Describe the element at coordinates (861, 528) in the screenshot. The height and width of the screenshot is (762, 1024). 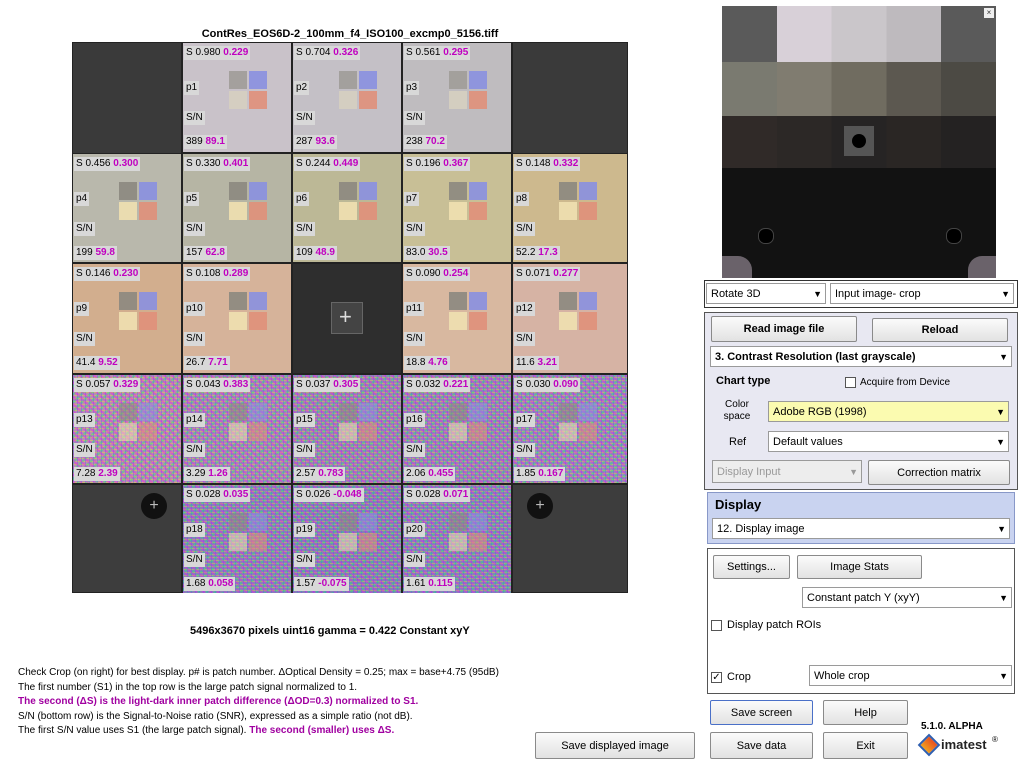
I see `display-select: 12. Display image ▼` at that location.